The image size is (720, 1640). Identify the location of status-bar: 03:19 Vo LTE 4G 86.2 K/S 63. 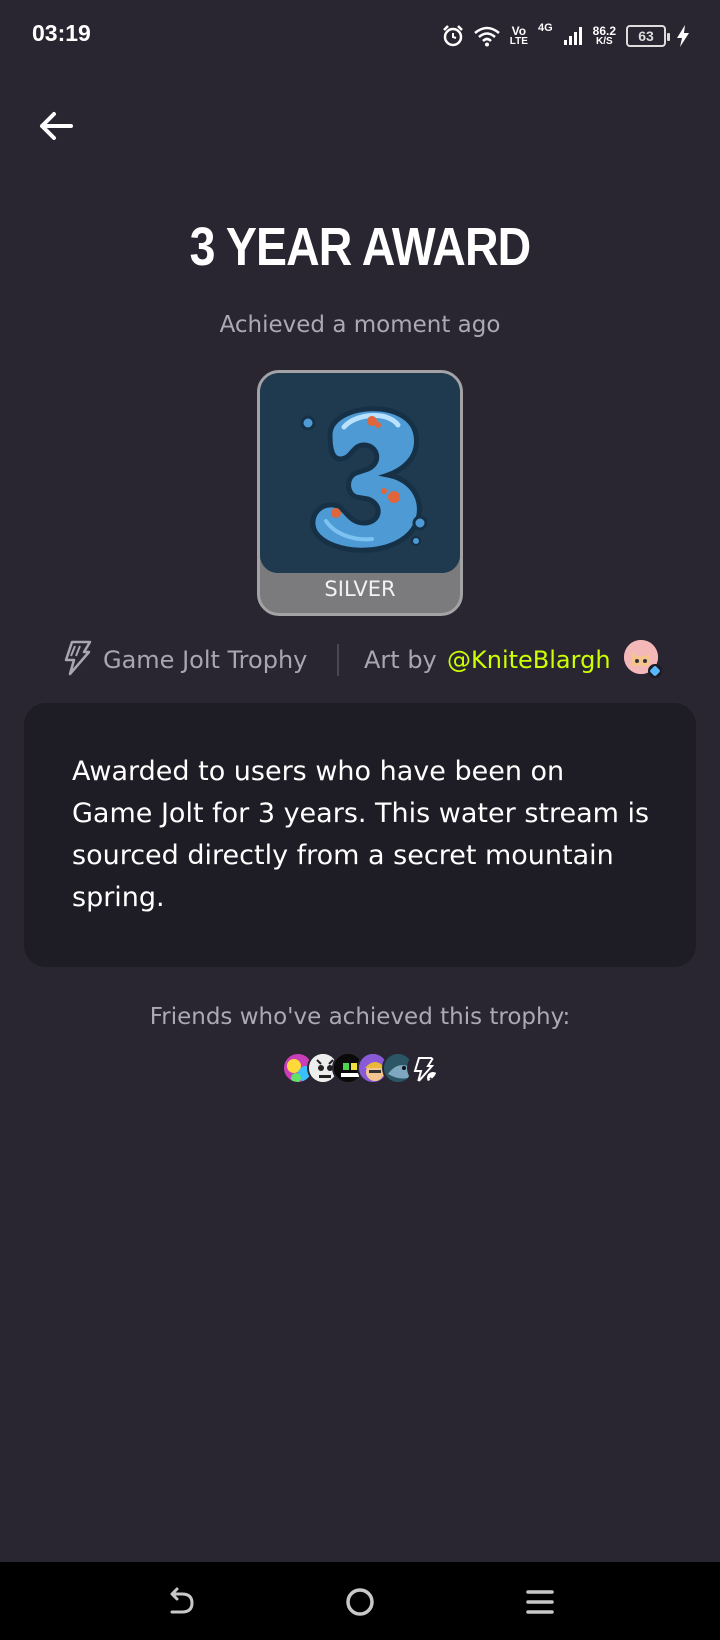
(360, 36).